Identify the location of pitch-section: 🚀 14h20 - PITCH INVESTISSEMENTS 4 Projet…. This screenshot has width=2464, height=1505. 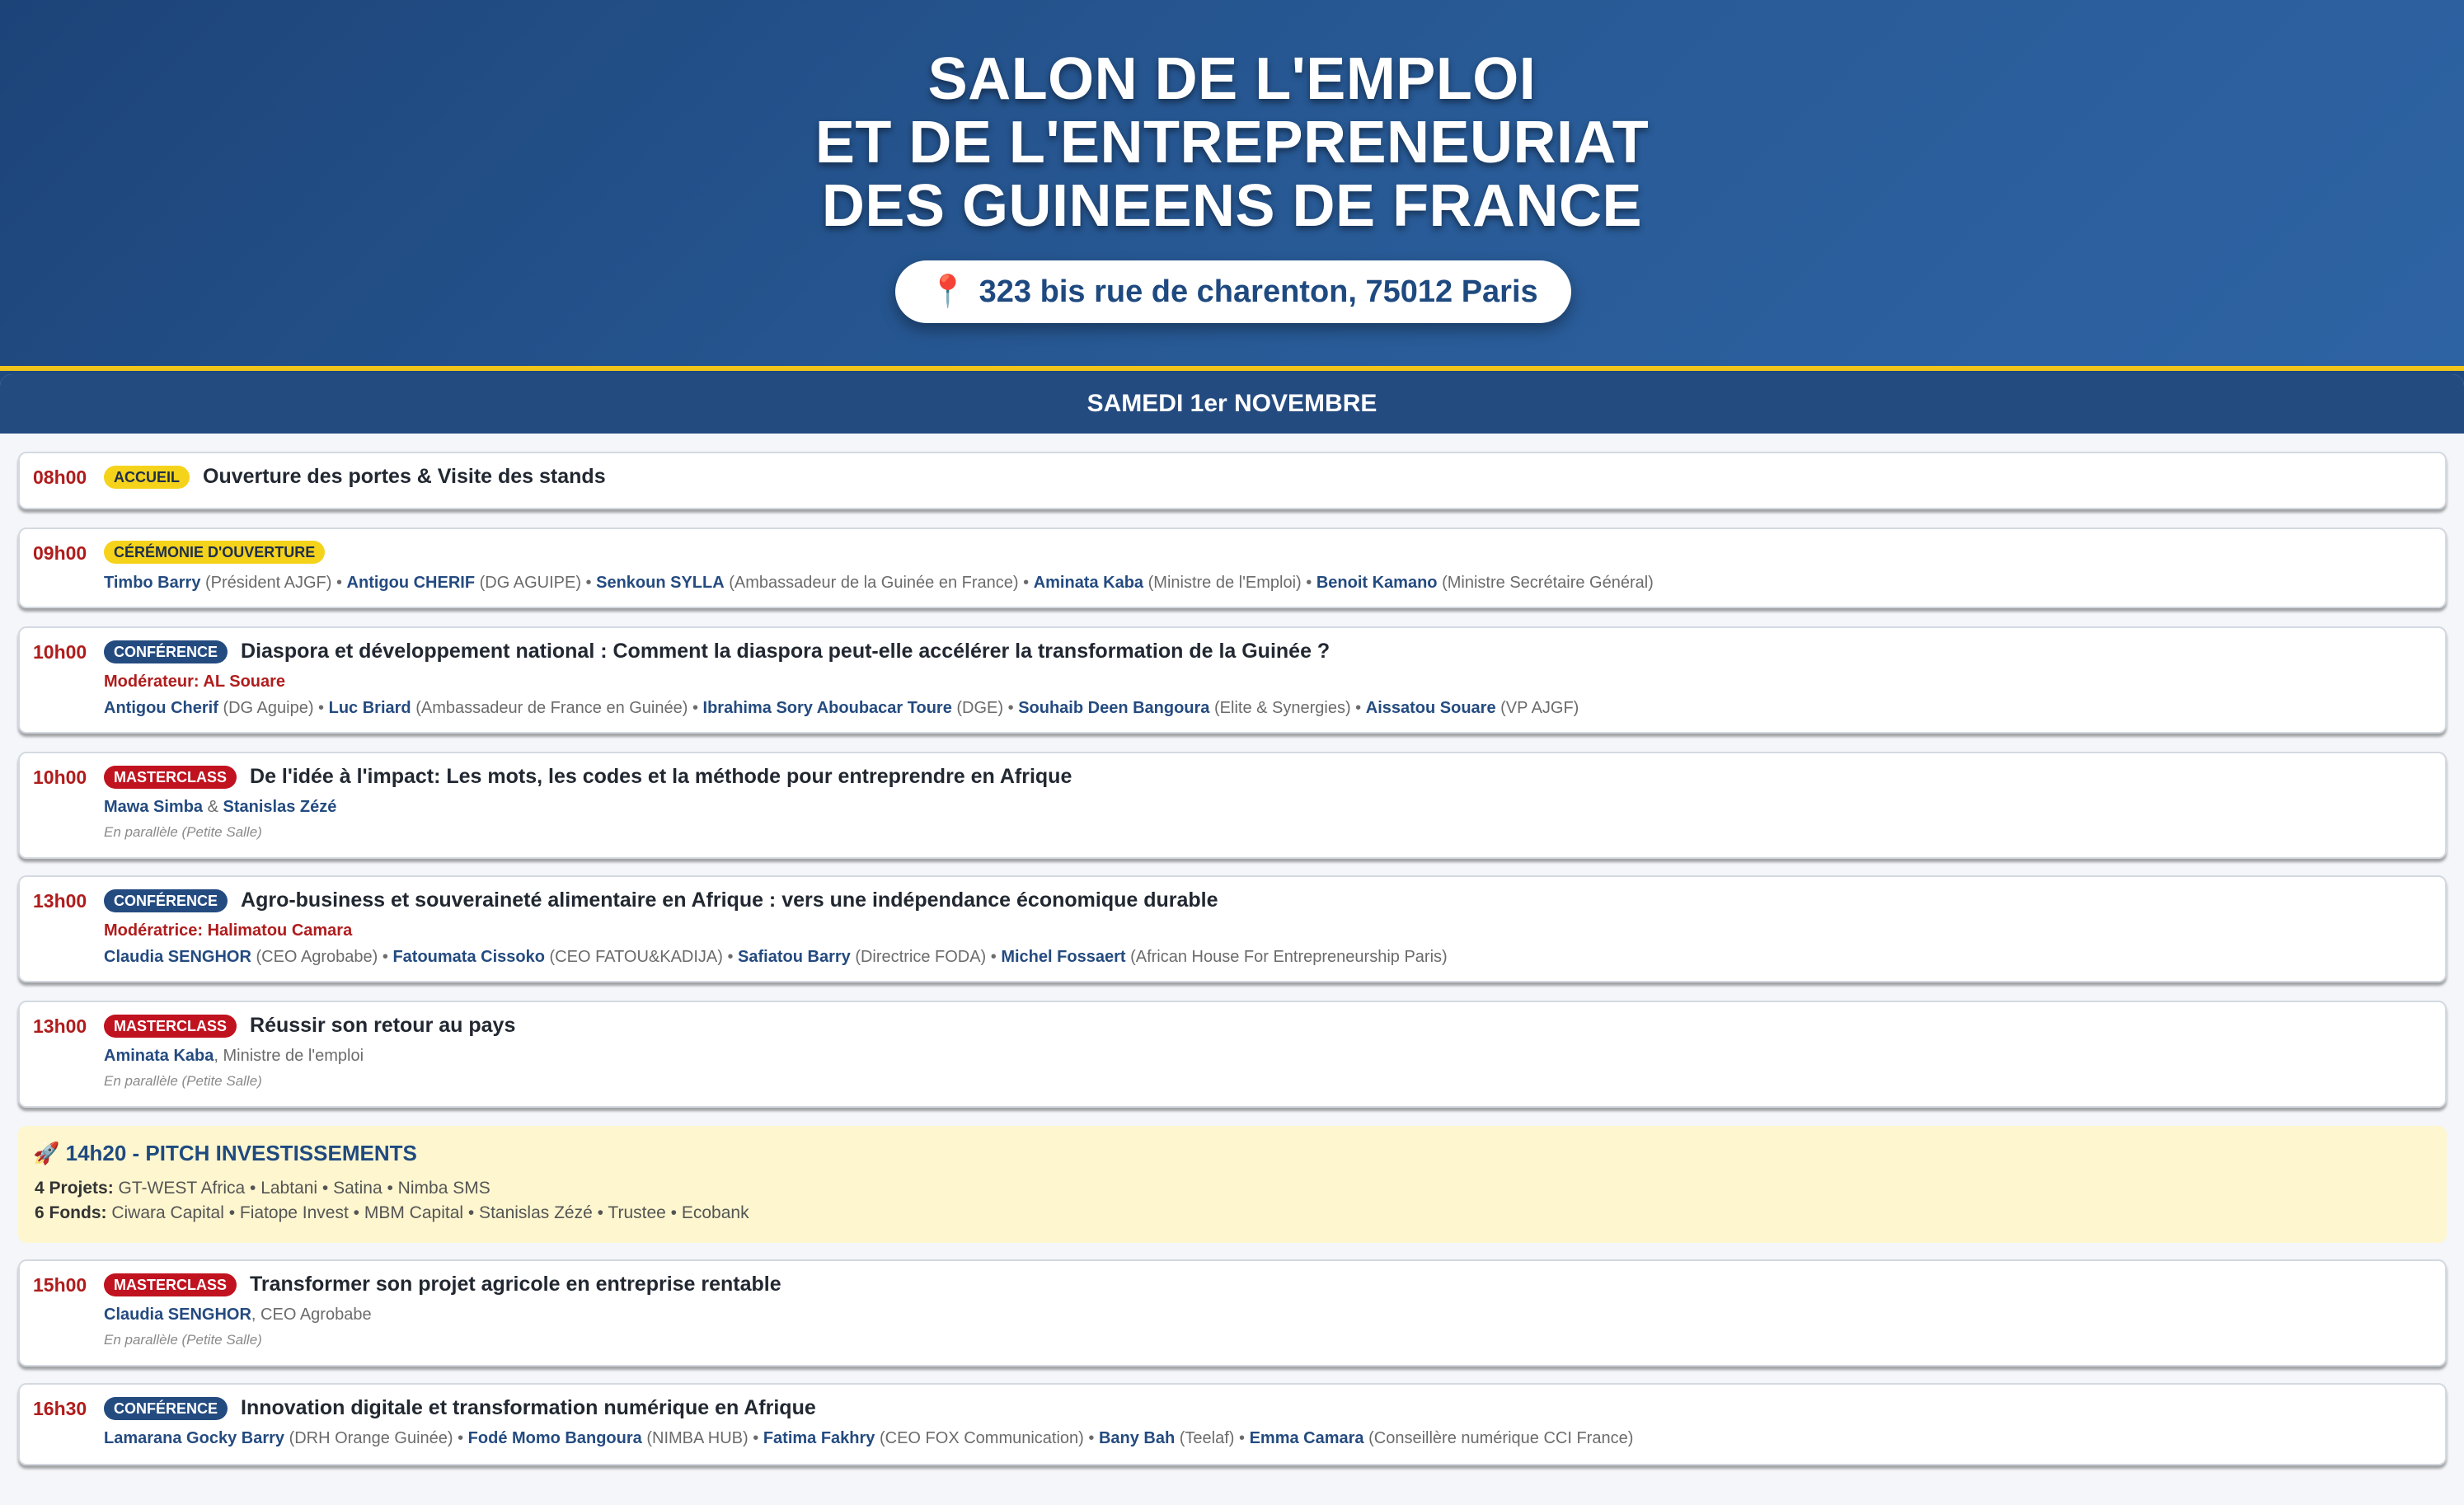
(1233, 1185).